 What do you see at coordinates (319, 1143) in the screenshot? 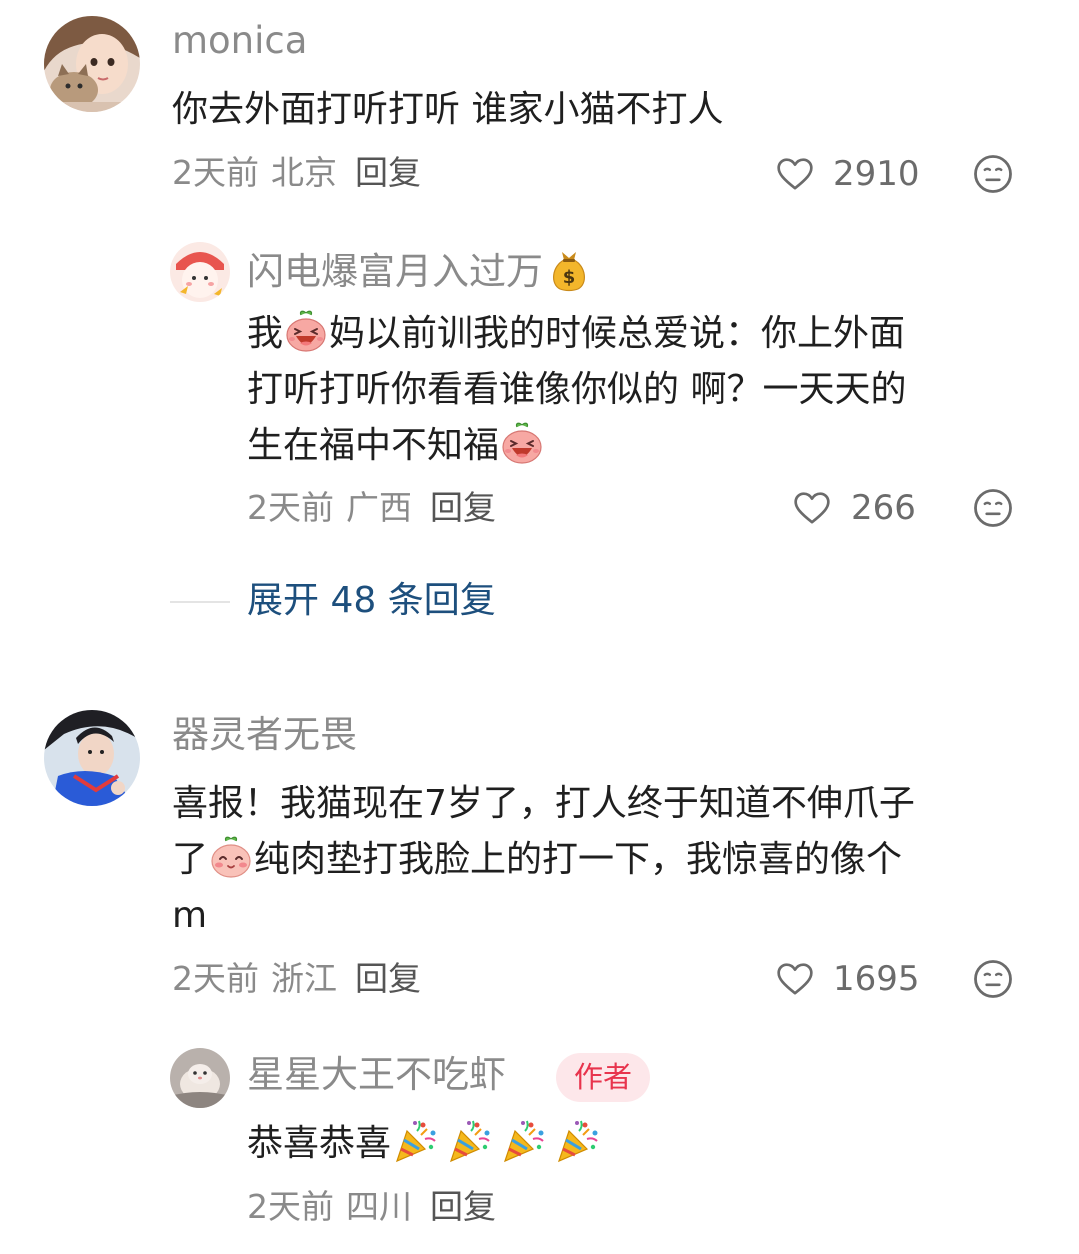
I see `reply-text-segment: 恭喜恭喜` at bounding box center [319, 1143].